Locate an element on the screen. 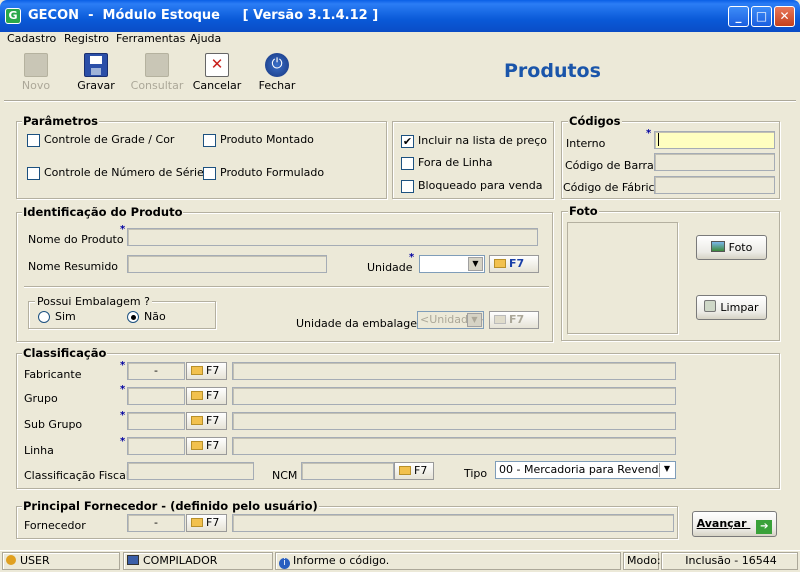 This screenshot has width=800, height=572. produto-montado-checkbox is located at coordinates (209, 140).